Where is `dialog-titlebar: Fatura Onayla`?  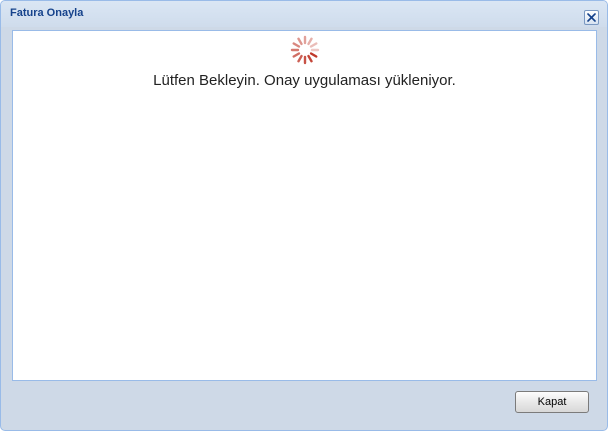 dialog-titlebar: Fatura Onayla is located at coordinates (304, 14).